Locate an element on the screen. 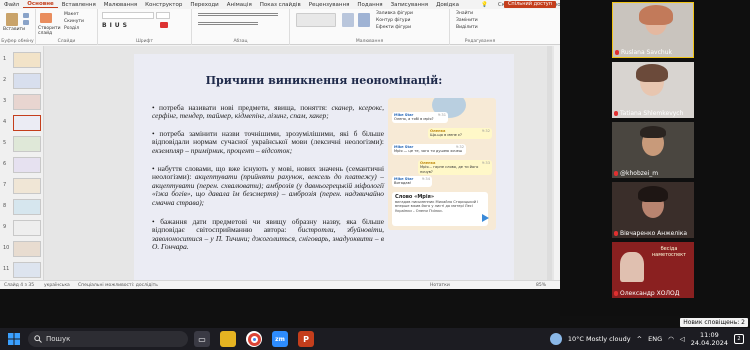 The image size is (750, 350). cut-icon is located at coordinates (26, 15).